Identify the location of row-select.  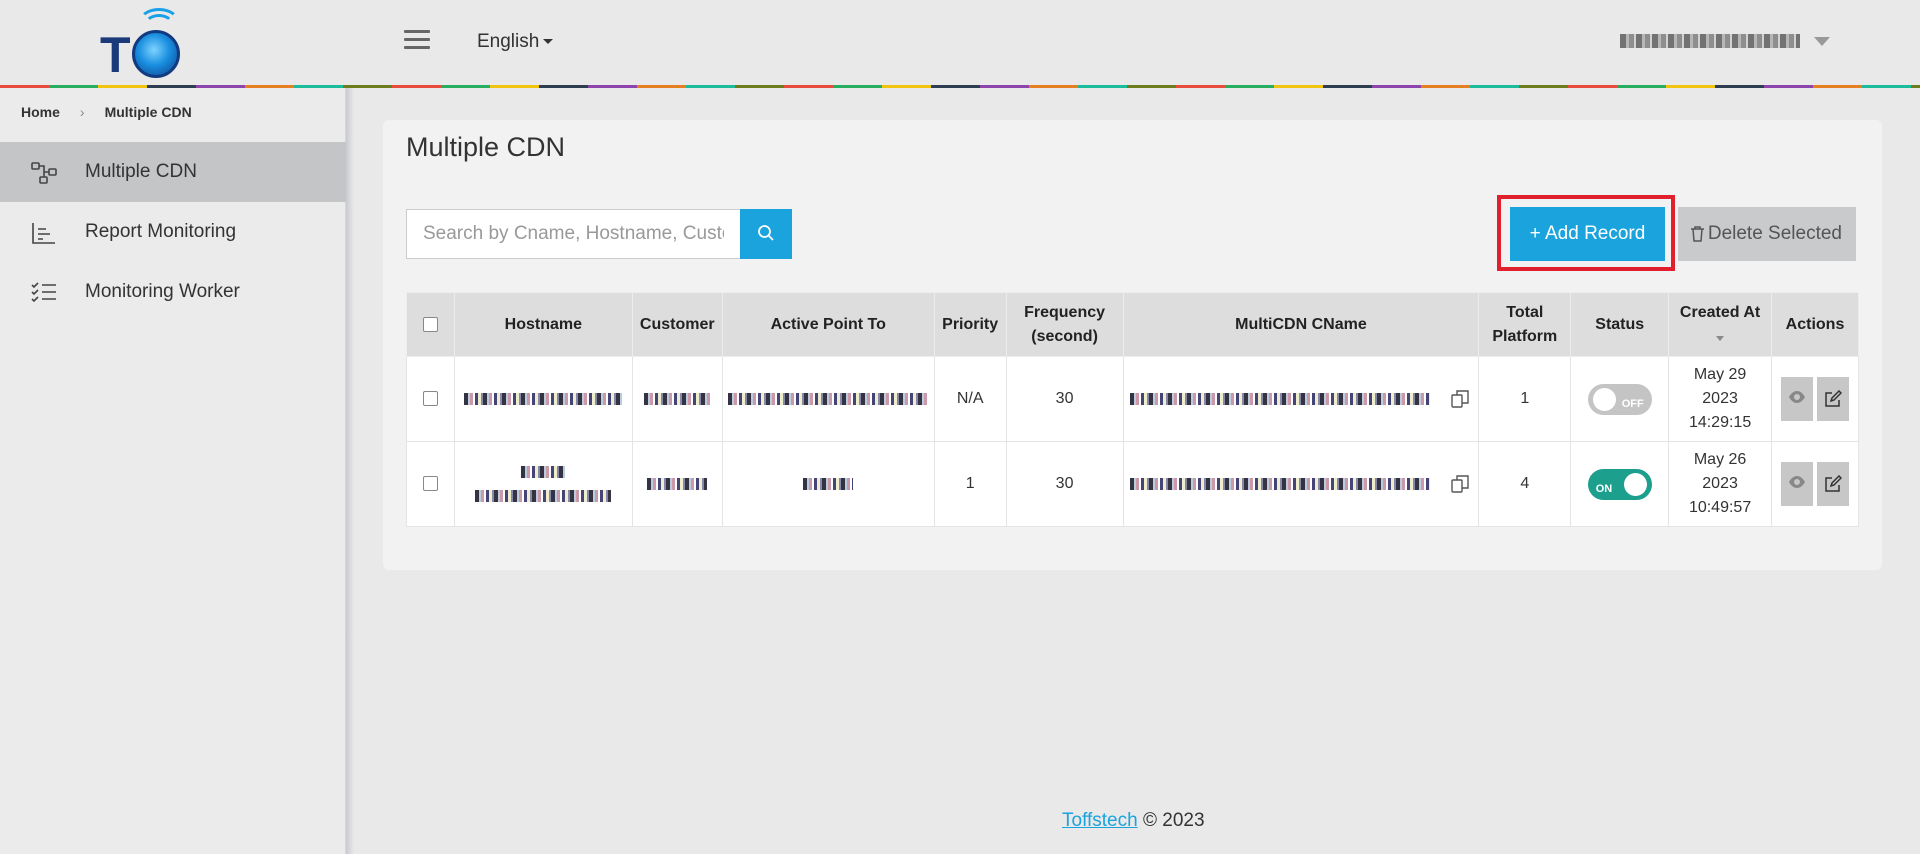
(430, 399).